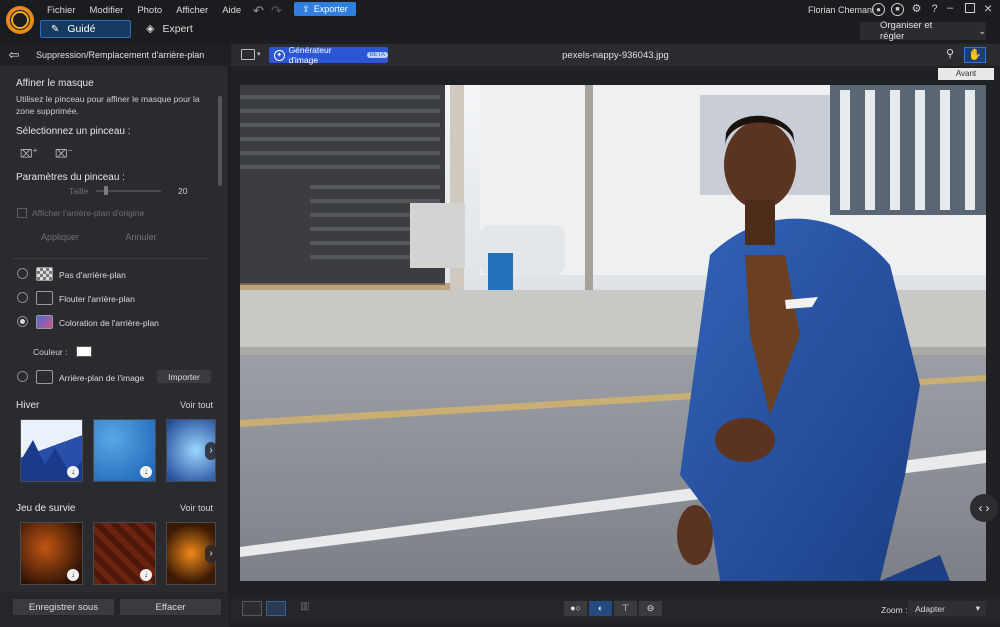 This screenshot has height=627, width=1000. Describe the element at coordinates (102, 378) in the screenshot. I see `option-image-background-label: Arrière-plan de l'image` at that location.